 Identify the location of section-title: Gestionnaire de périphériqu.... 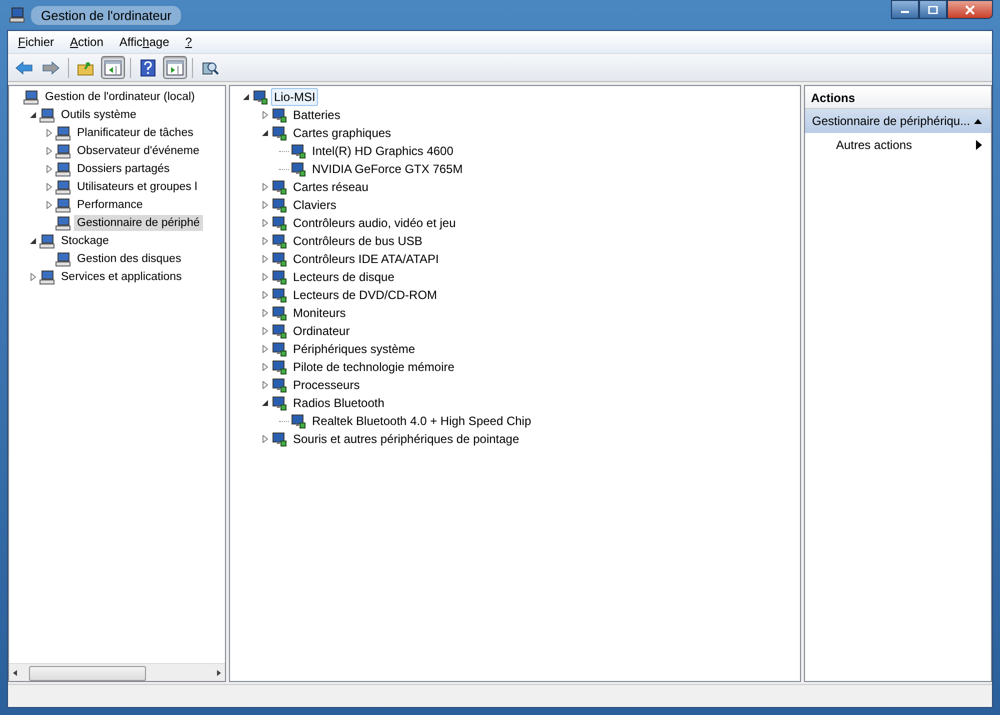
(891, 121).